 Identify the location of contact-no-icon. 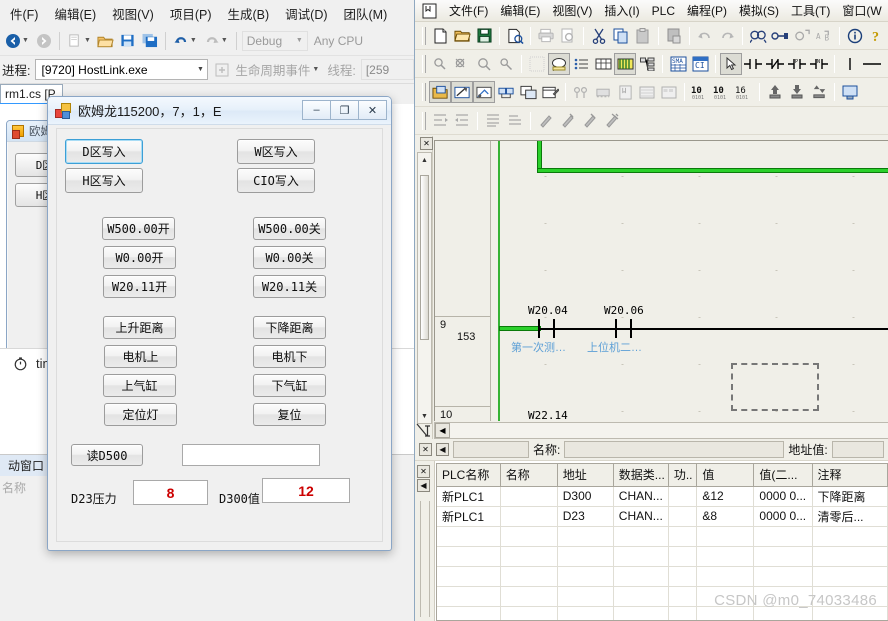
(753, 64).